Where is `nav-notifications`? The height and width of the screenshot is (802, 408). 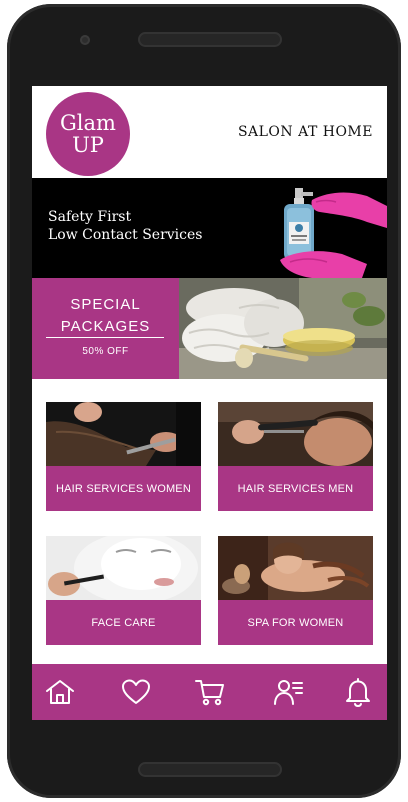
nav-notifications is located at coordinates (358, 692).